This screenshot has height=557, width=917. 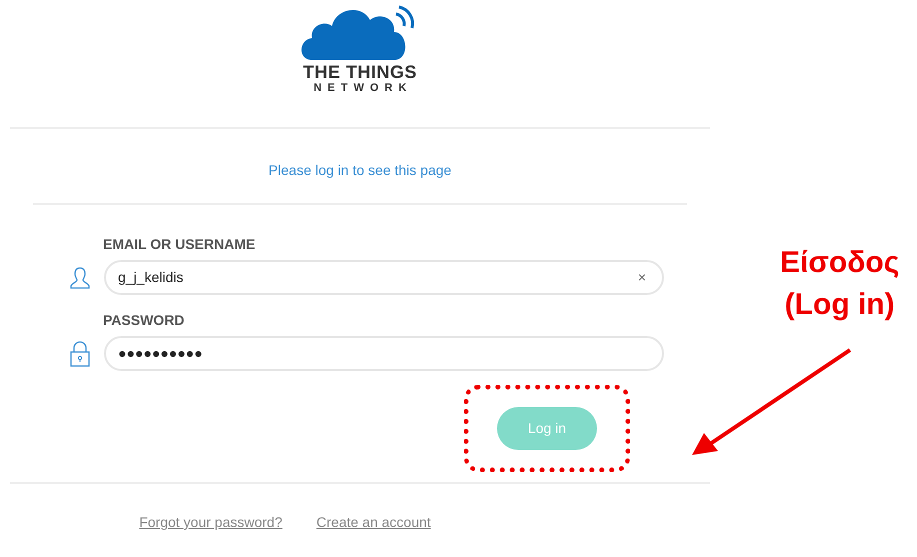 What do you see at coordinates (80, 277) in the screenshot?
I see `user-icon` at bounding box center [80, 277].